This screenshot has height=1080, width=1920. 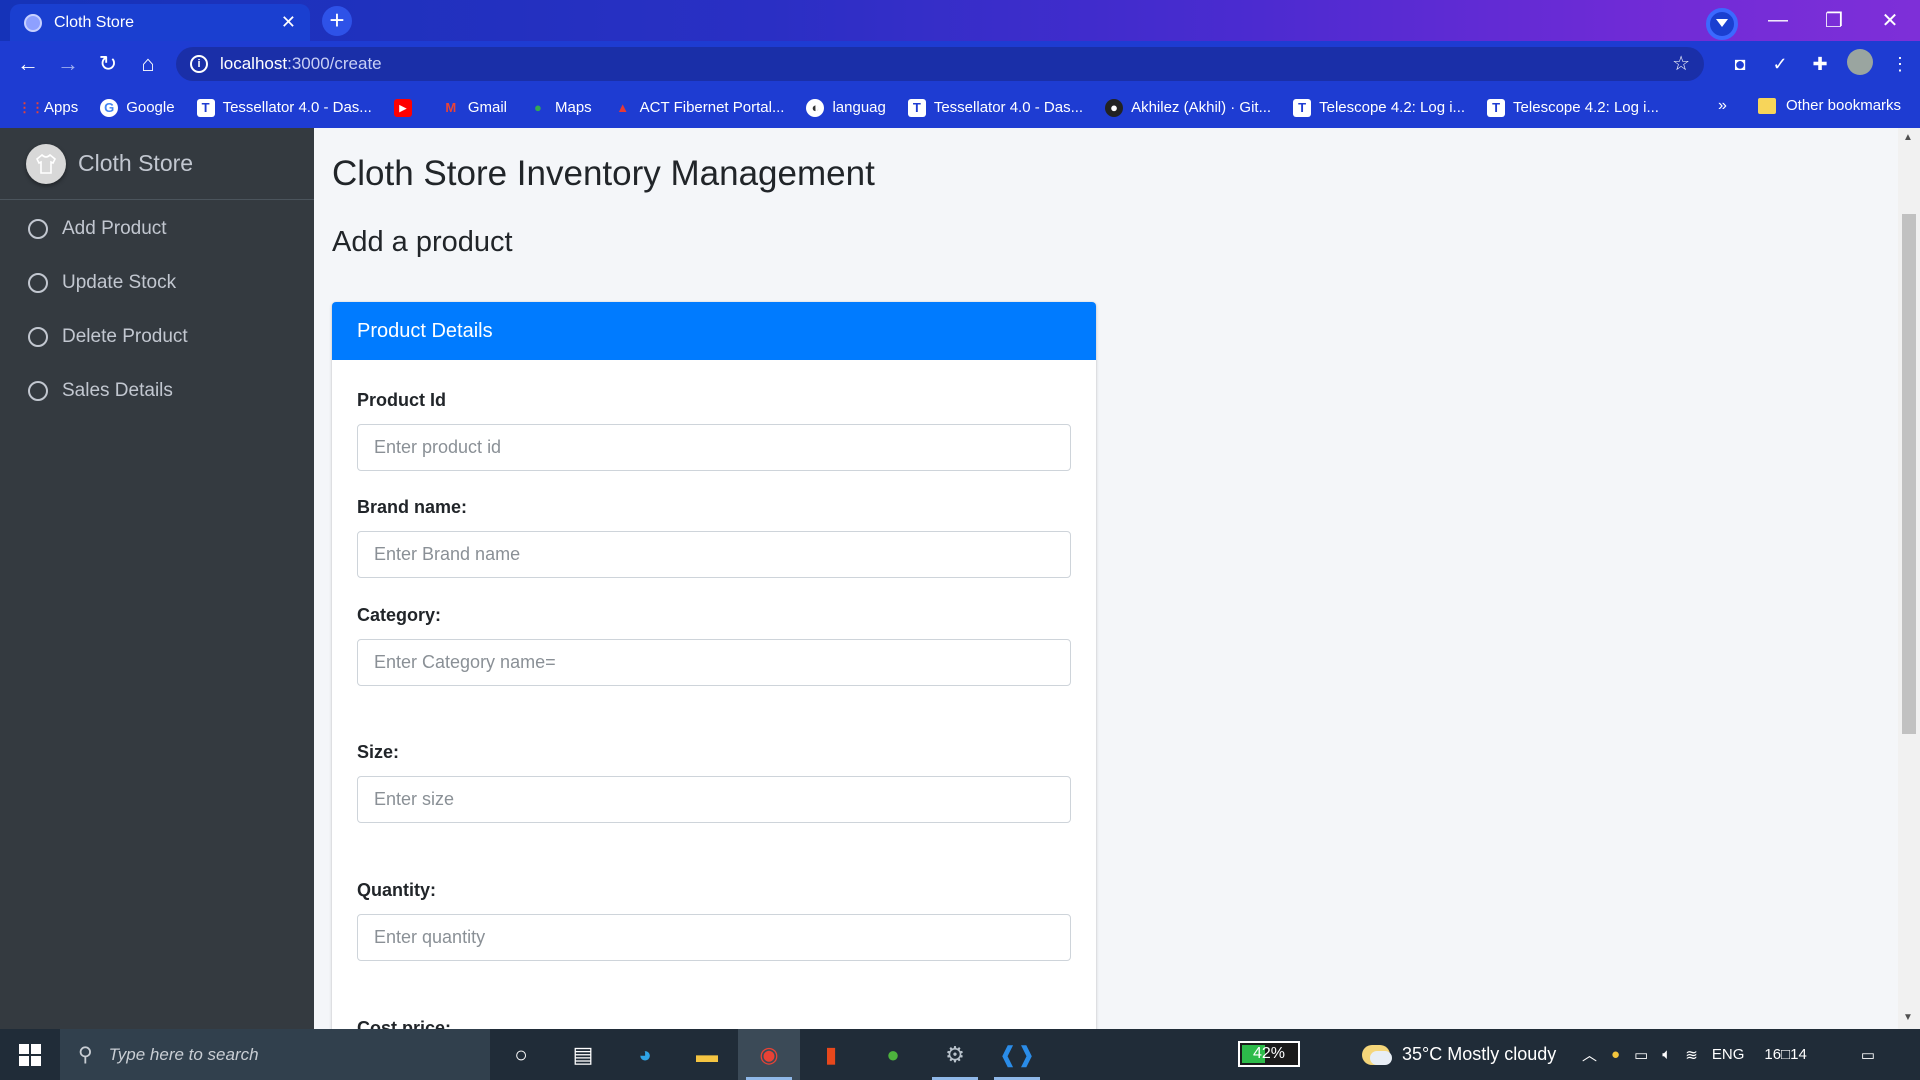 I want to click on globe-icon: ◐, so click(x=815, y=107).